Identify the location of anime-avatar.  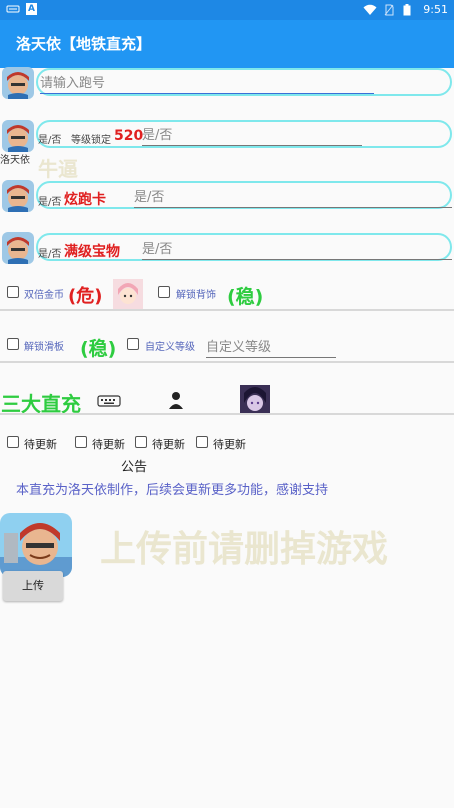
(128, 294).